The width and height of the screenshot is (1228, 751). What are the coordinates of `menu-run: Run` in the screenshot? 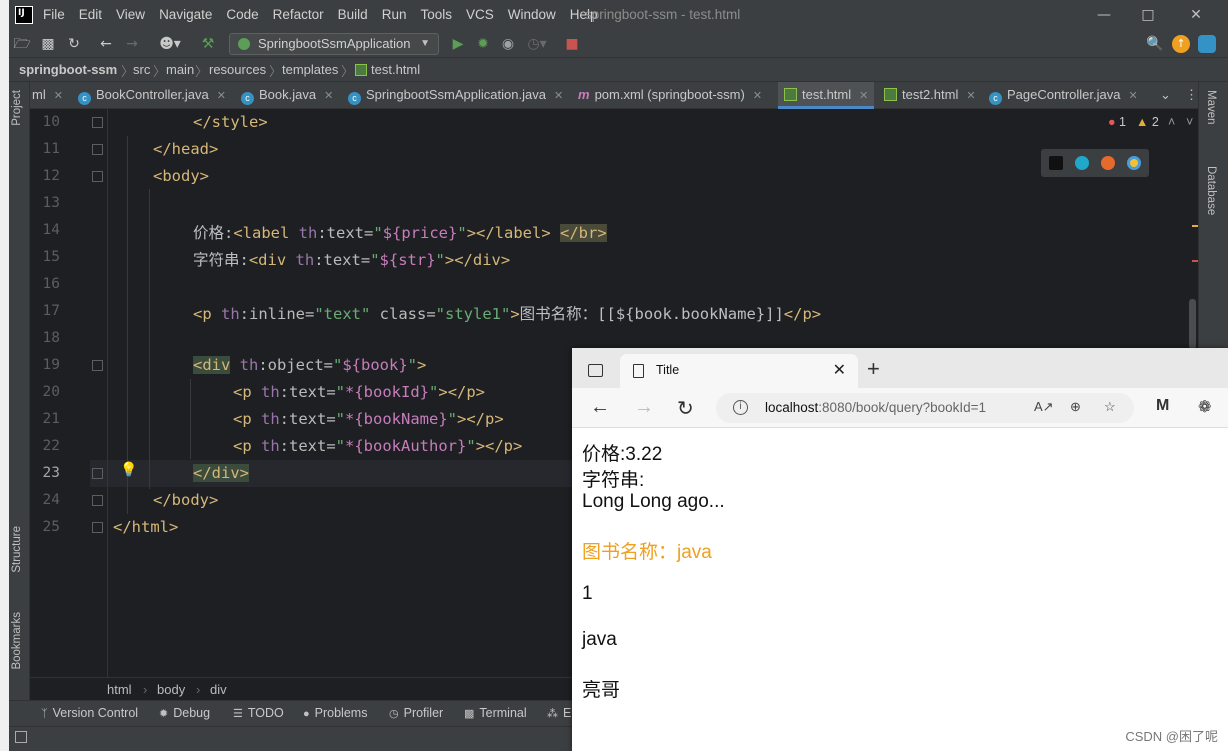 It's located at (394, 14).